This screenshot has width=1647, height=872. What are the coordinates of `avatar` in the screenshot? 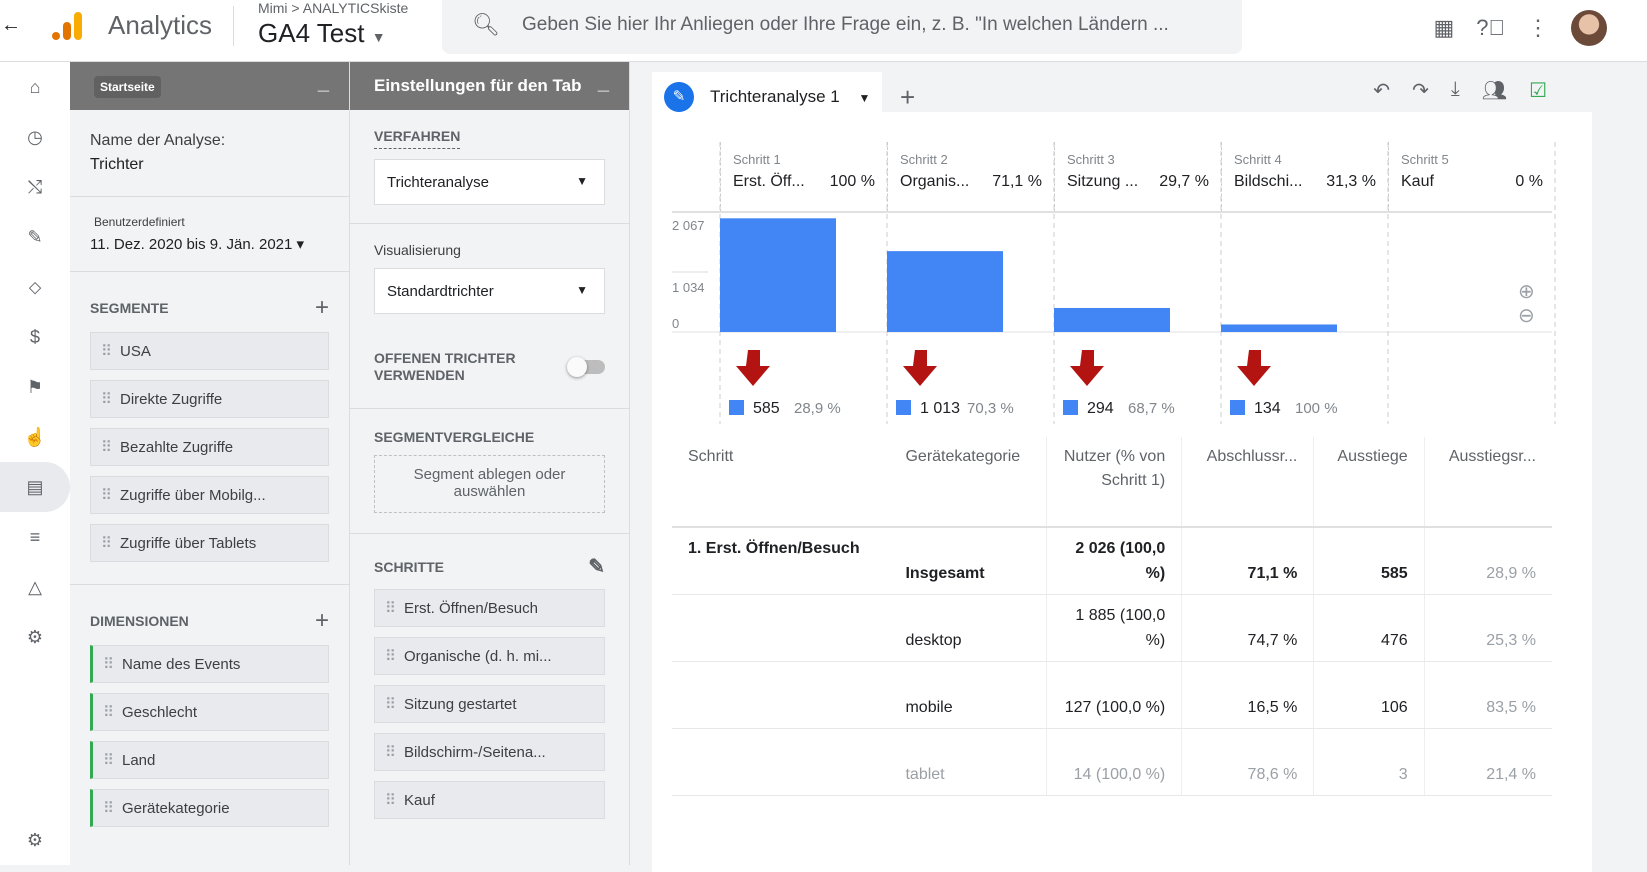 It's located at (1589, 28).